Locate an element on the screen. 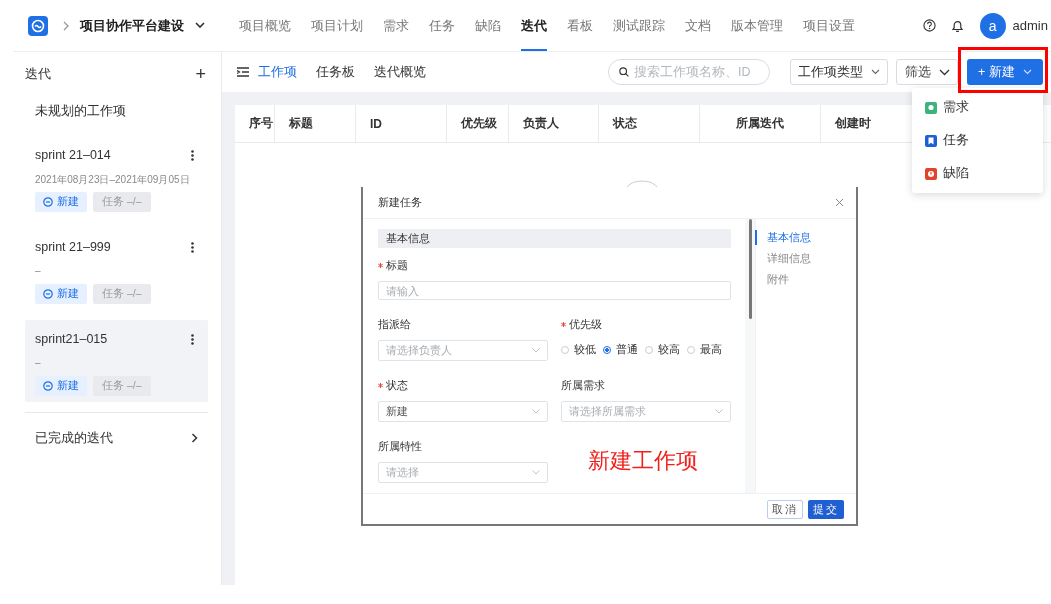  sprint-dates: 2021年08月23日–2021年09月05日 is located at coordinates (113, 179).